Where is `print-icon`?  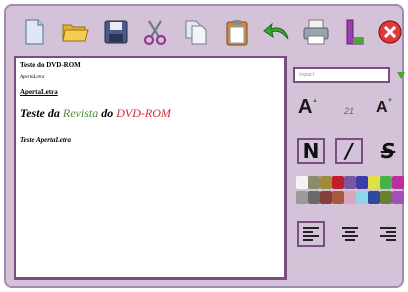
print-icon is located at coordinates (316, 32).